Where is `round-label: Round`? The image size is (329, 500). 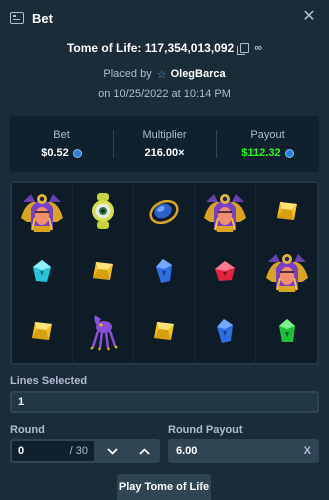 round-label: Round is located at coordinates (27, 430).